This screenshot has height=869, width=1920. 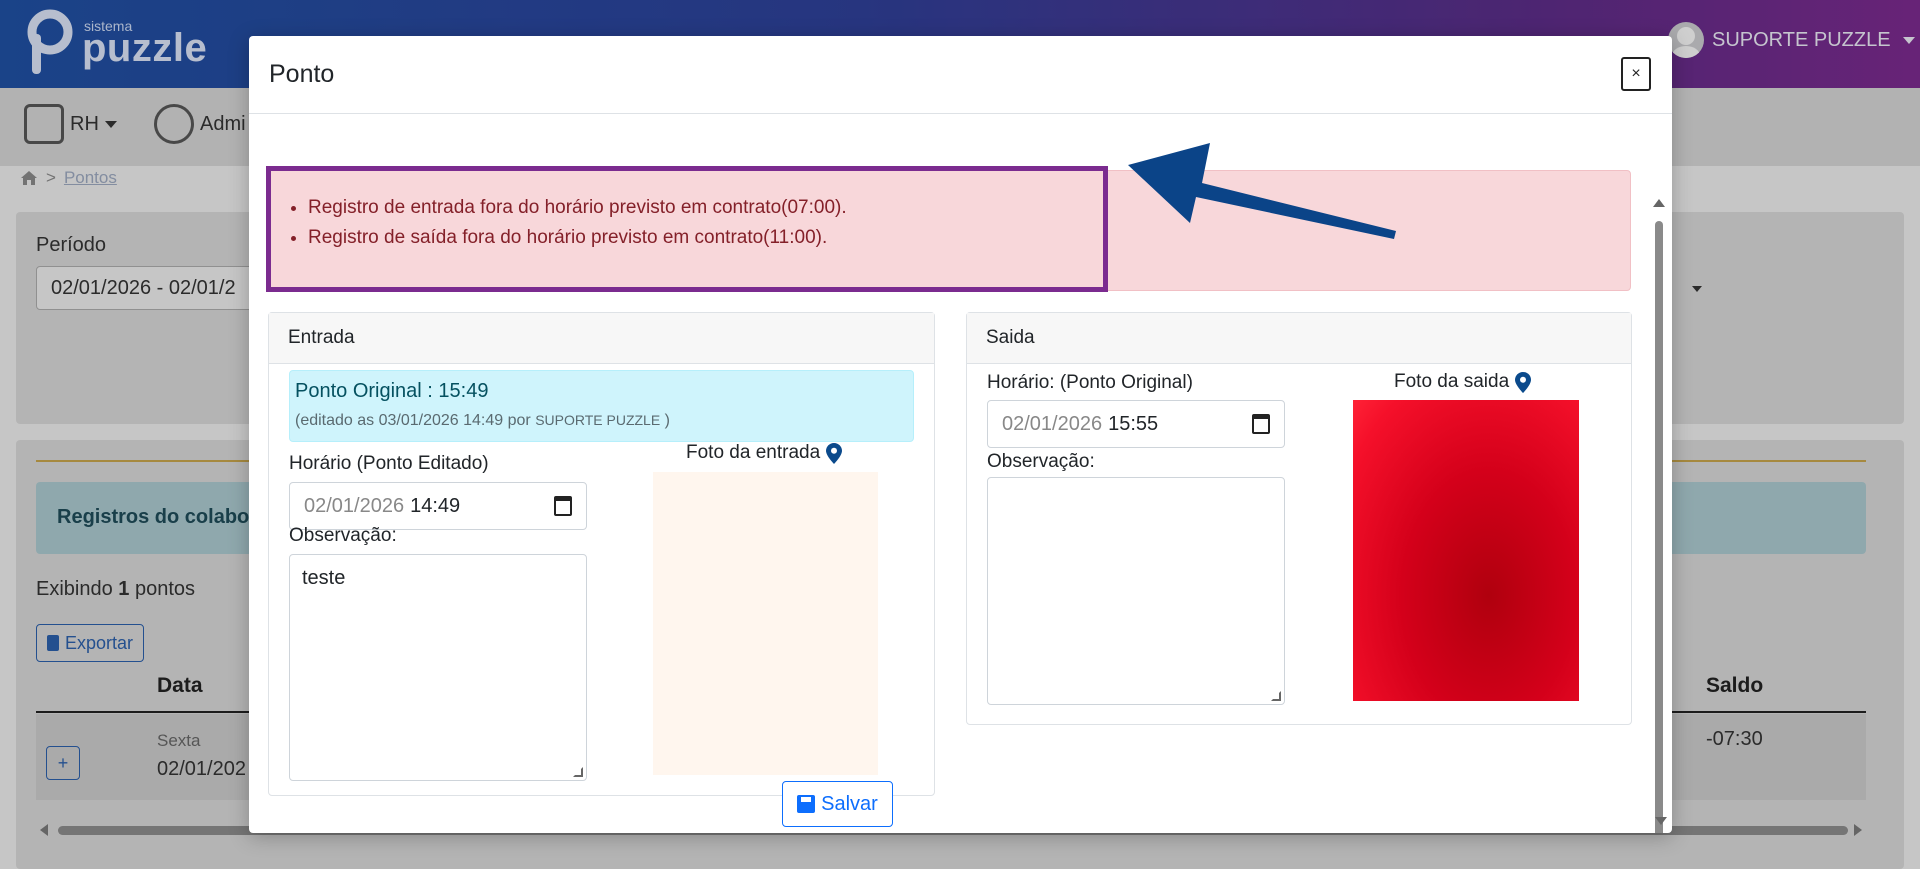 What do you see at coordinates (354, 505) in the screenshot?
I see `entrada-date: 02/01/2026` at bounding box center [354, 505].